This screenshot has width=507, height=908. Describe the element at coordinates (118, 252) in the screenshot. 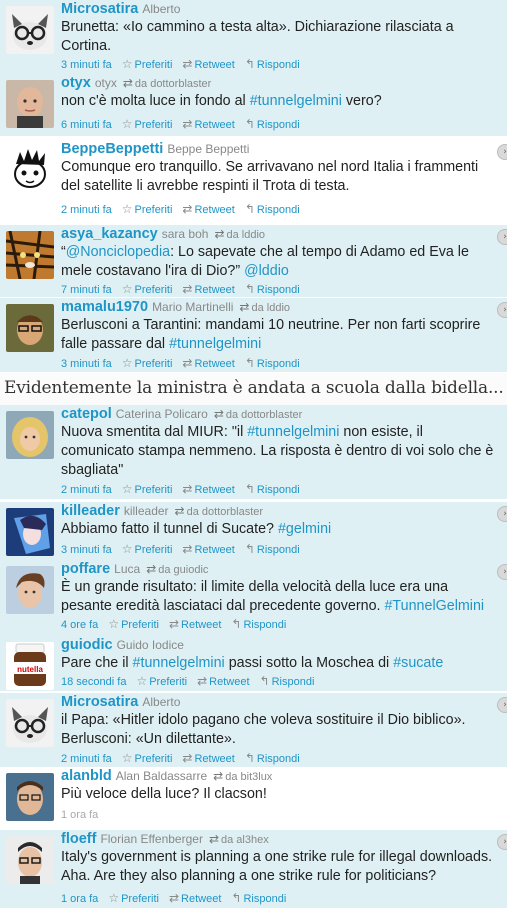

I see `mention-link: @Nonciclopedia` at that location.